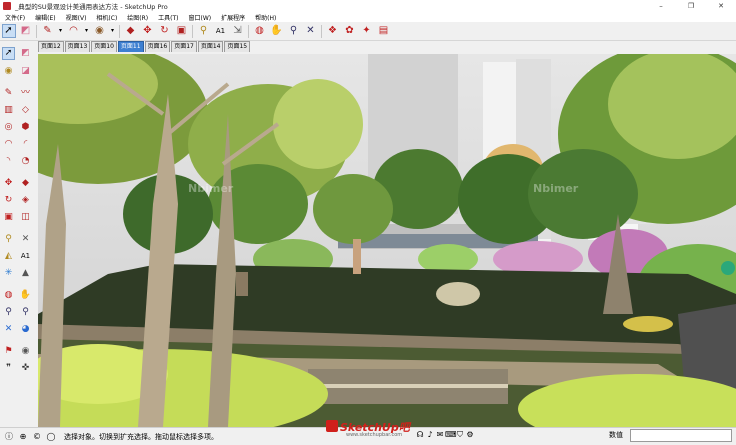 The height and width of the screenshot is (445, 736). I want to click on pencil-icon: ✎, so click(48, 31).